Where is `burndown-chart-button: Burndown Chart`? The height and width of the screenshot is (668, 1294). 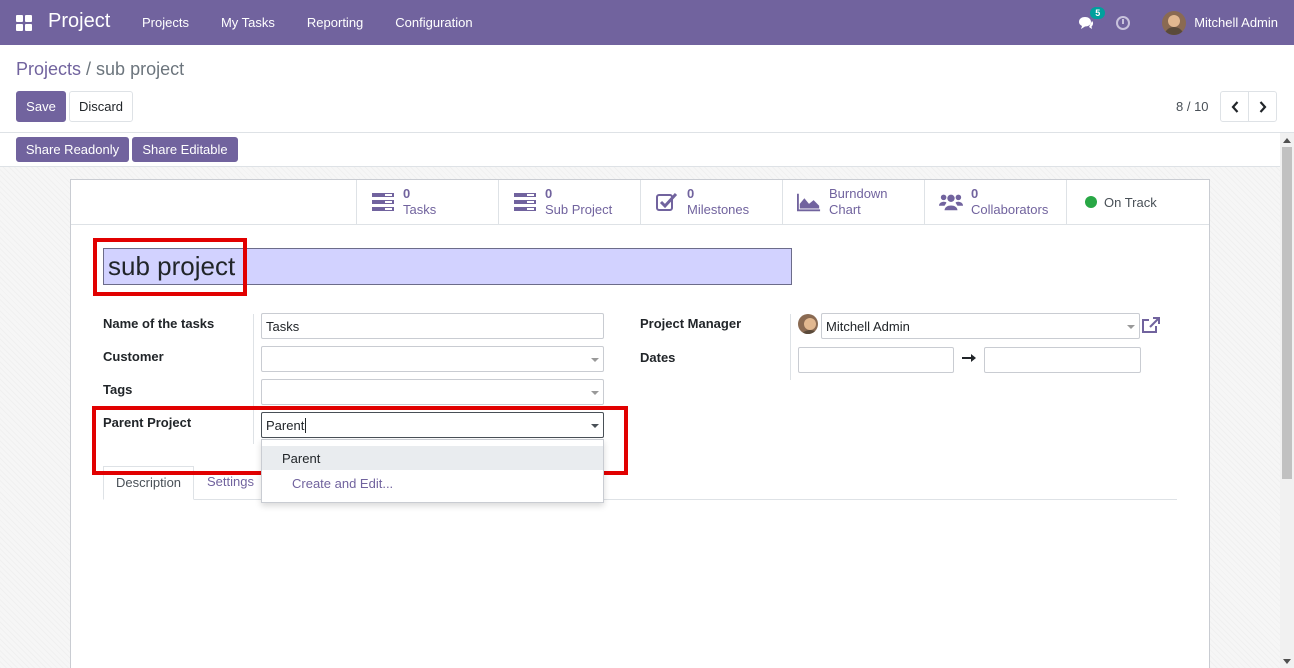 burndown-chart-button: Burndown Chart is located at coordinates (853, 202).